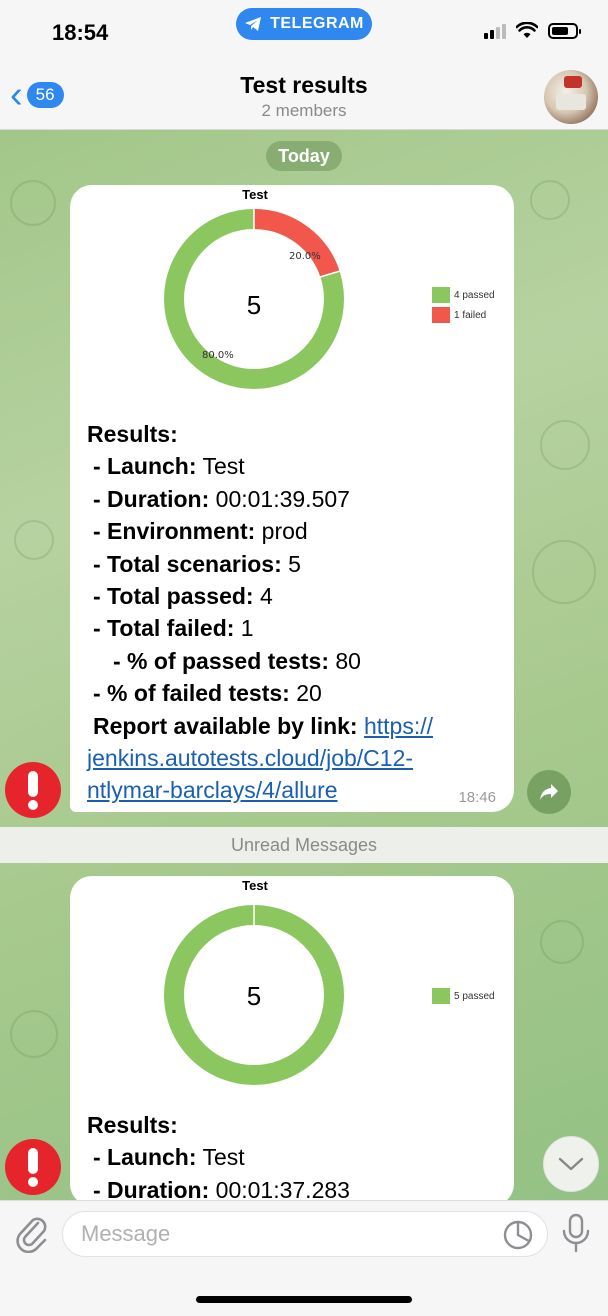  What do you see at coordinates (304, 845) in the screenshot?
I see `unread-separator: Unread Messages` at bounding box center [304, 845].